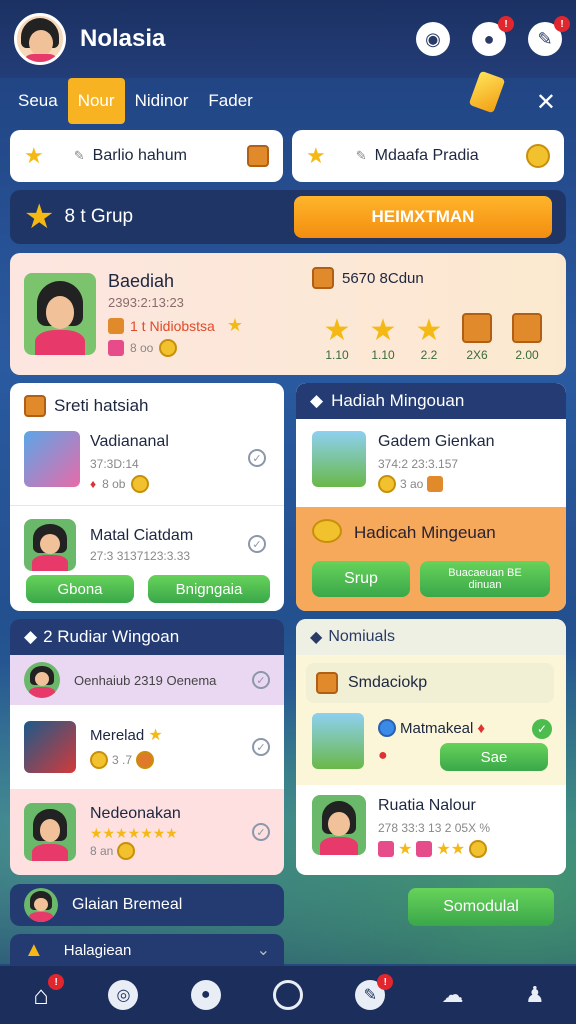 This screenshot has width=576, height=1024. What do you see at coordinates (117, 735) in the screenshot?
I see `rank-row-title: Merelad` at bounding box center [117, 735].